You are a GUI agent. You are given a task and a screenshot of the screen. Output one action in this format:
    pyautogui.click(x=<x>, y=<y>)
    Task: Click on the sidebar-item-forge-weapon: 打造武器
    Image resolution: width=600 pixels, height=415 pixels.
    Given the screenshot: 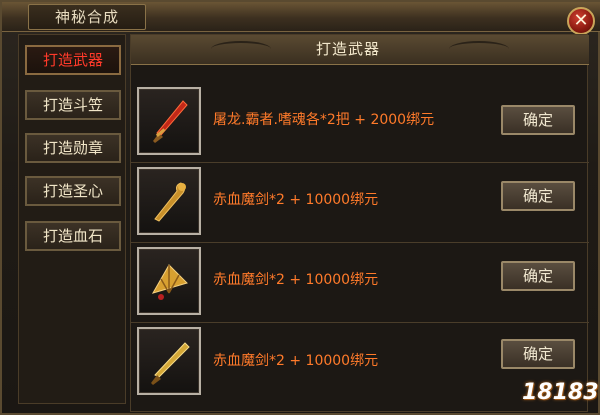 What is the action you would take?
    pyautogui.click(x=73, y=60)
    